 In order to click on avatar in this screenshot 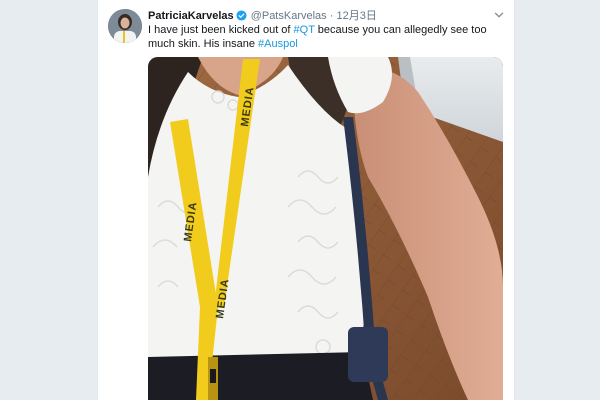, I will do `click(125, 26)`.